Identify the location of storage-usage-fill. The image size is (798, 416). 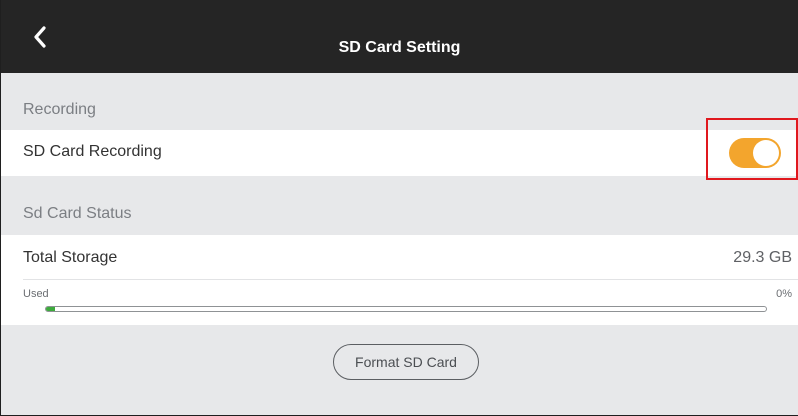
(50, 309).